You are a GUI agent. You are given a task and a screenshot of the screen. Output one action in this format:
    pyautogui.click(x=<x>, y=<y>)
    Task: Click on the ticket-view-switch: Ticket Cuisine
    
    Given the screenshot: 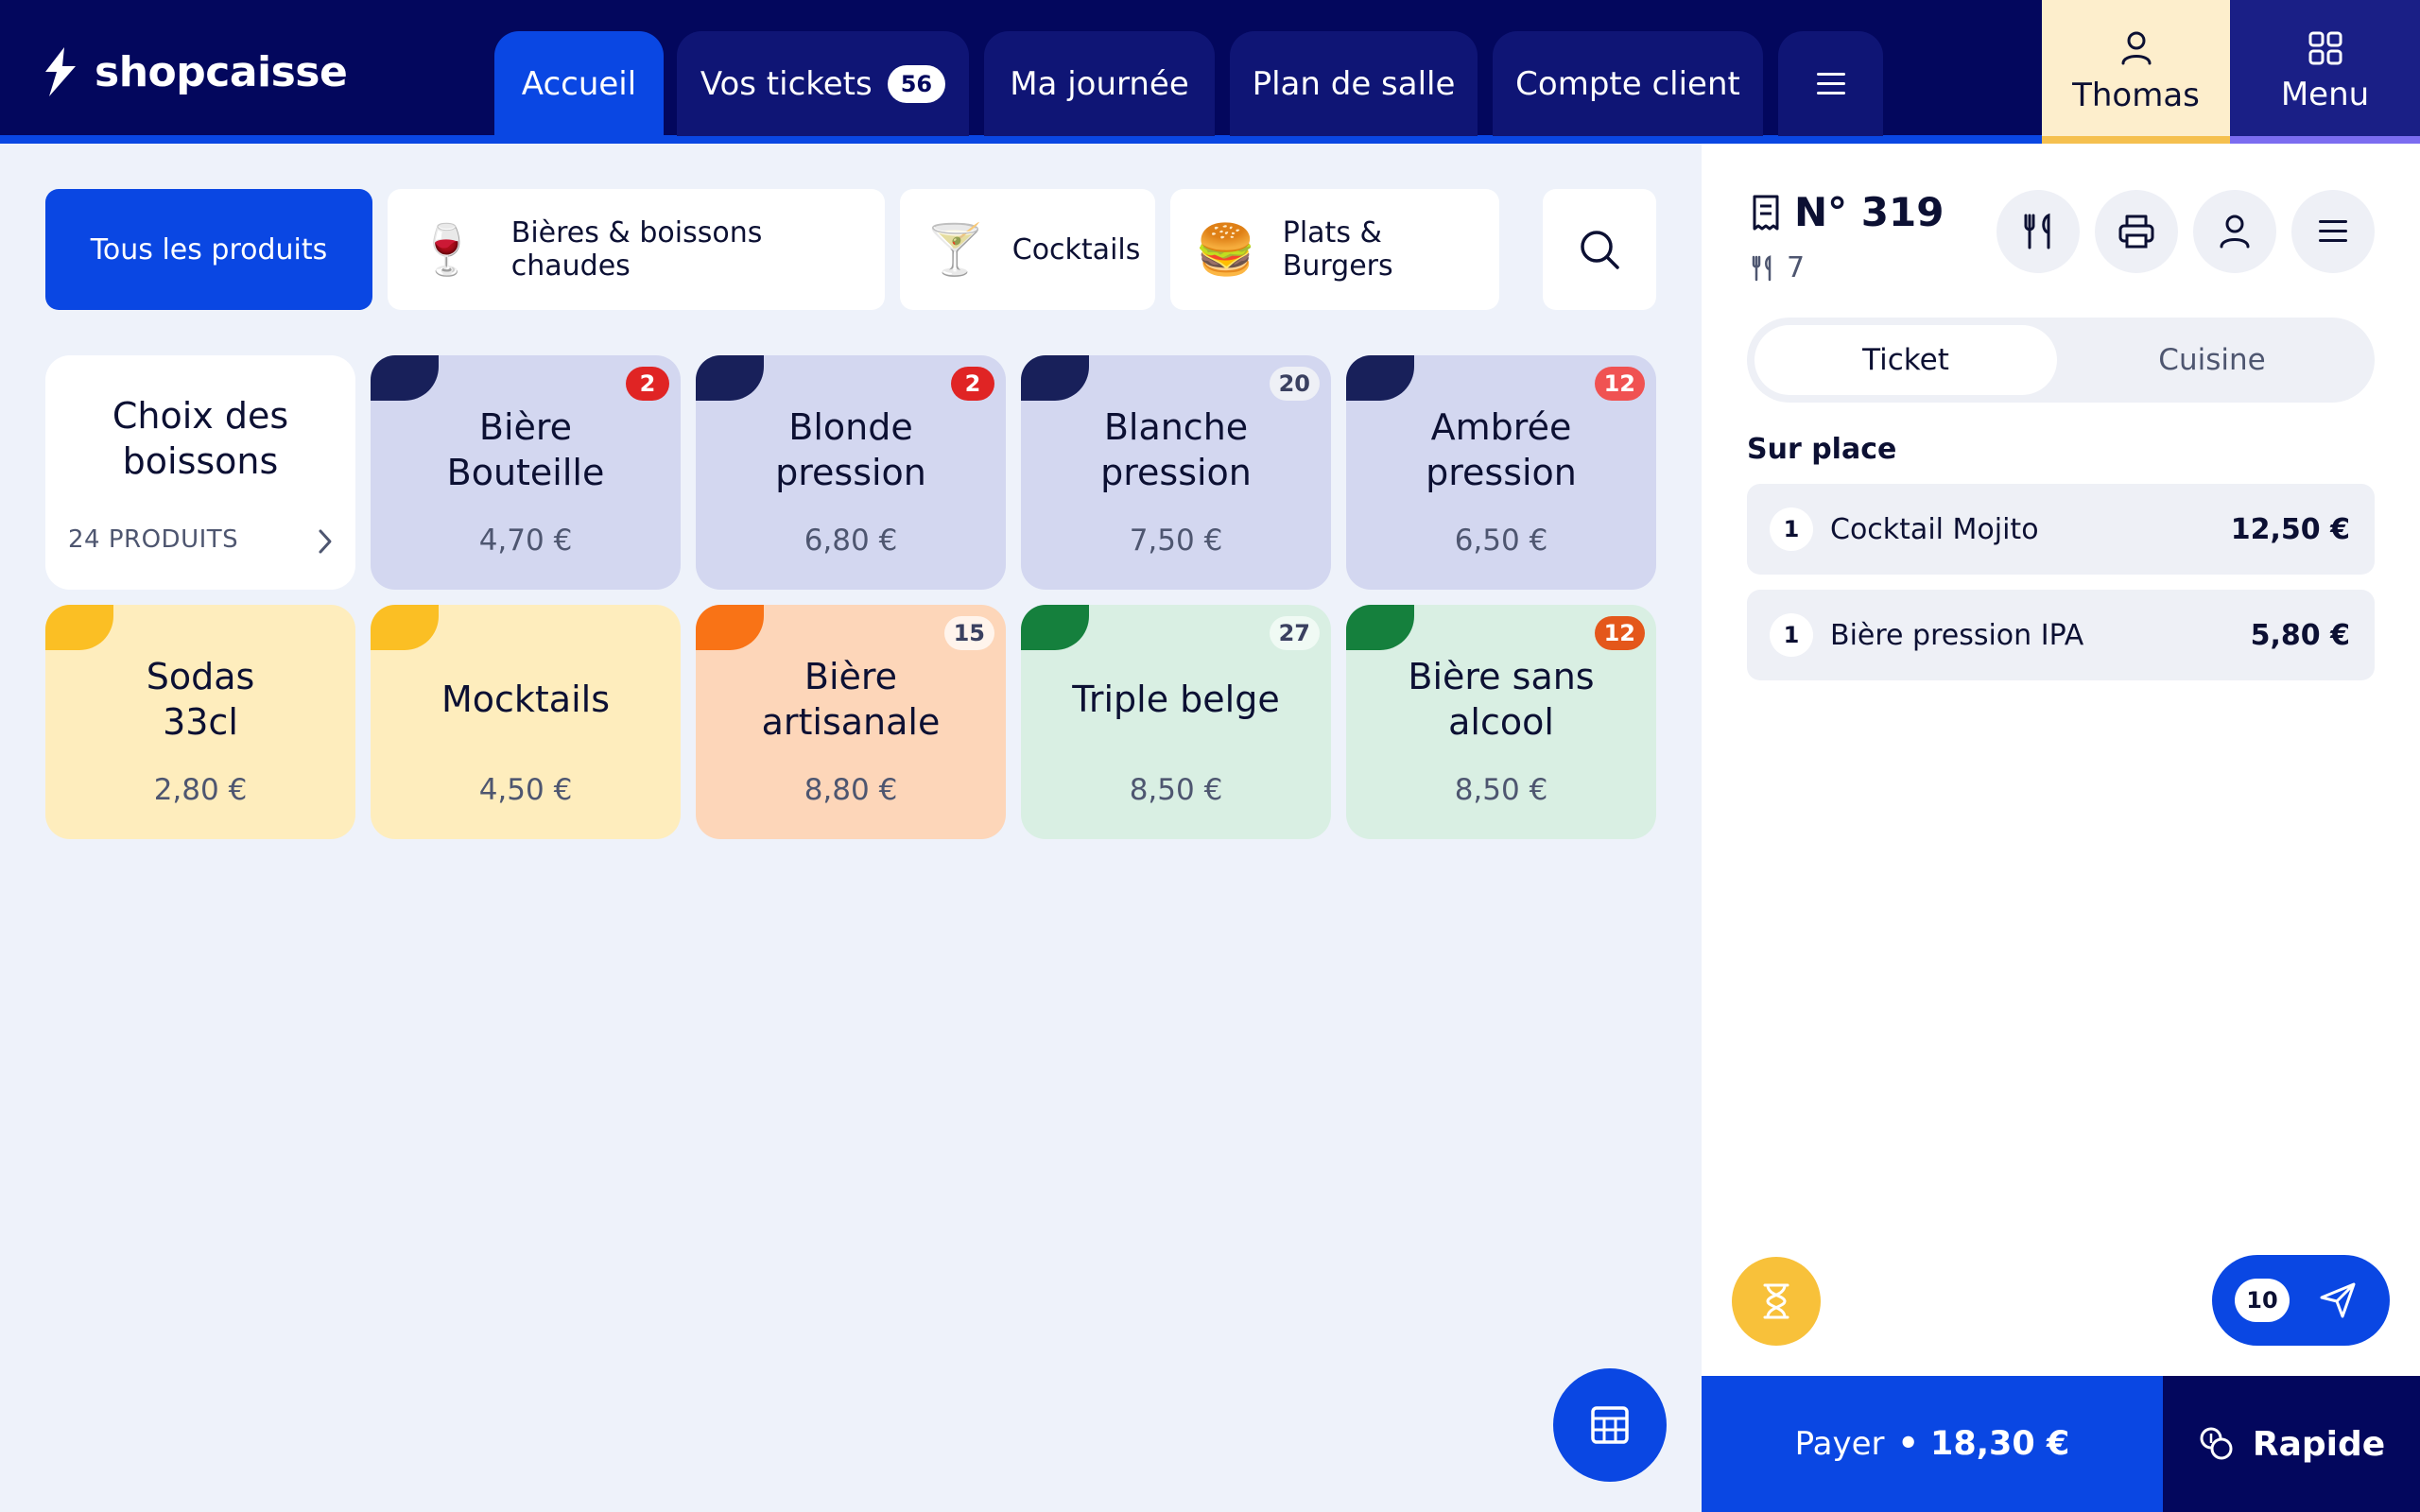 What is the action you would take?
    pyautogui.click(x=2061, y=360)
    